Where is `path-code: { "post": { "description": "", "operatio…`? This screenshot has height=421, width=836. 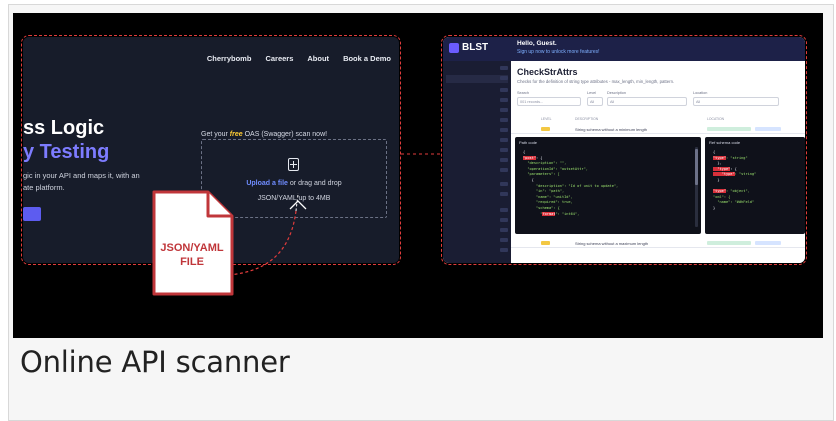 path-code: { "post": { "description": "", "operatio… is located at coordinates (571, 183).